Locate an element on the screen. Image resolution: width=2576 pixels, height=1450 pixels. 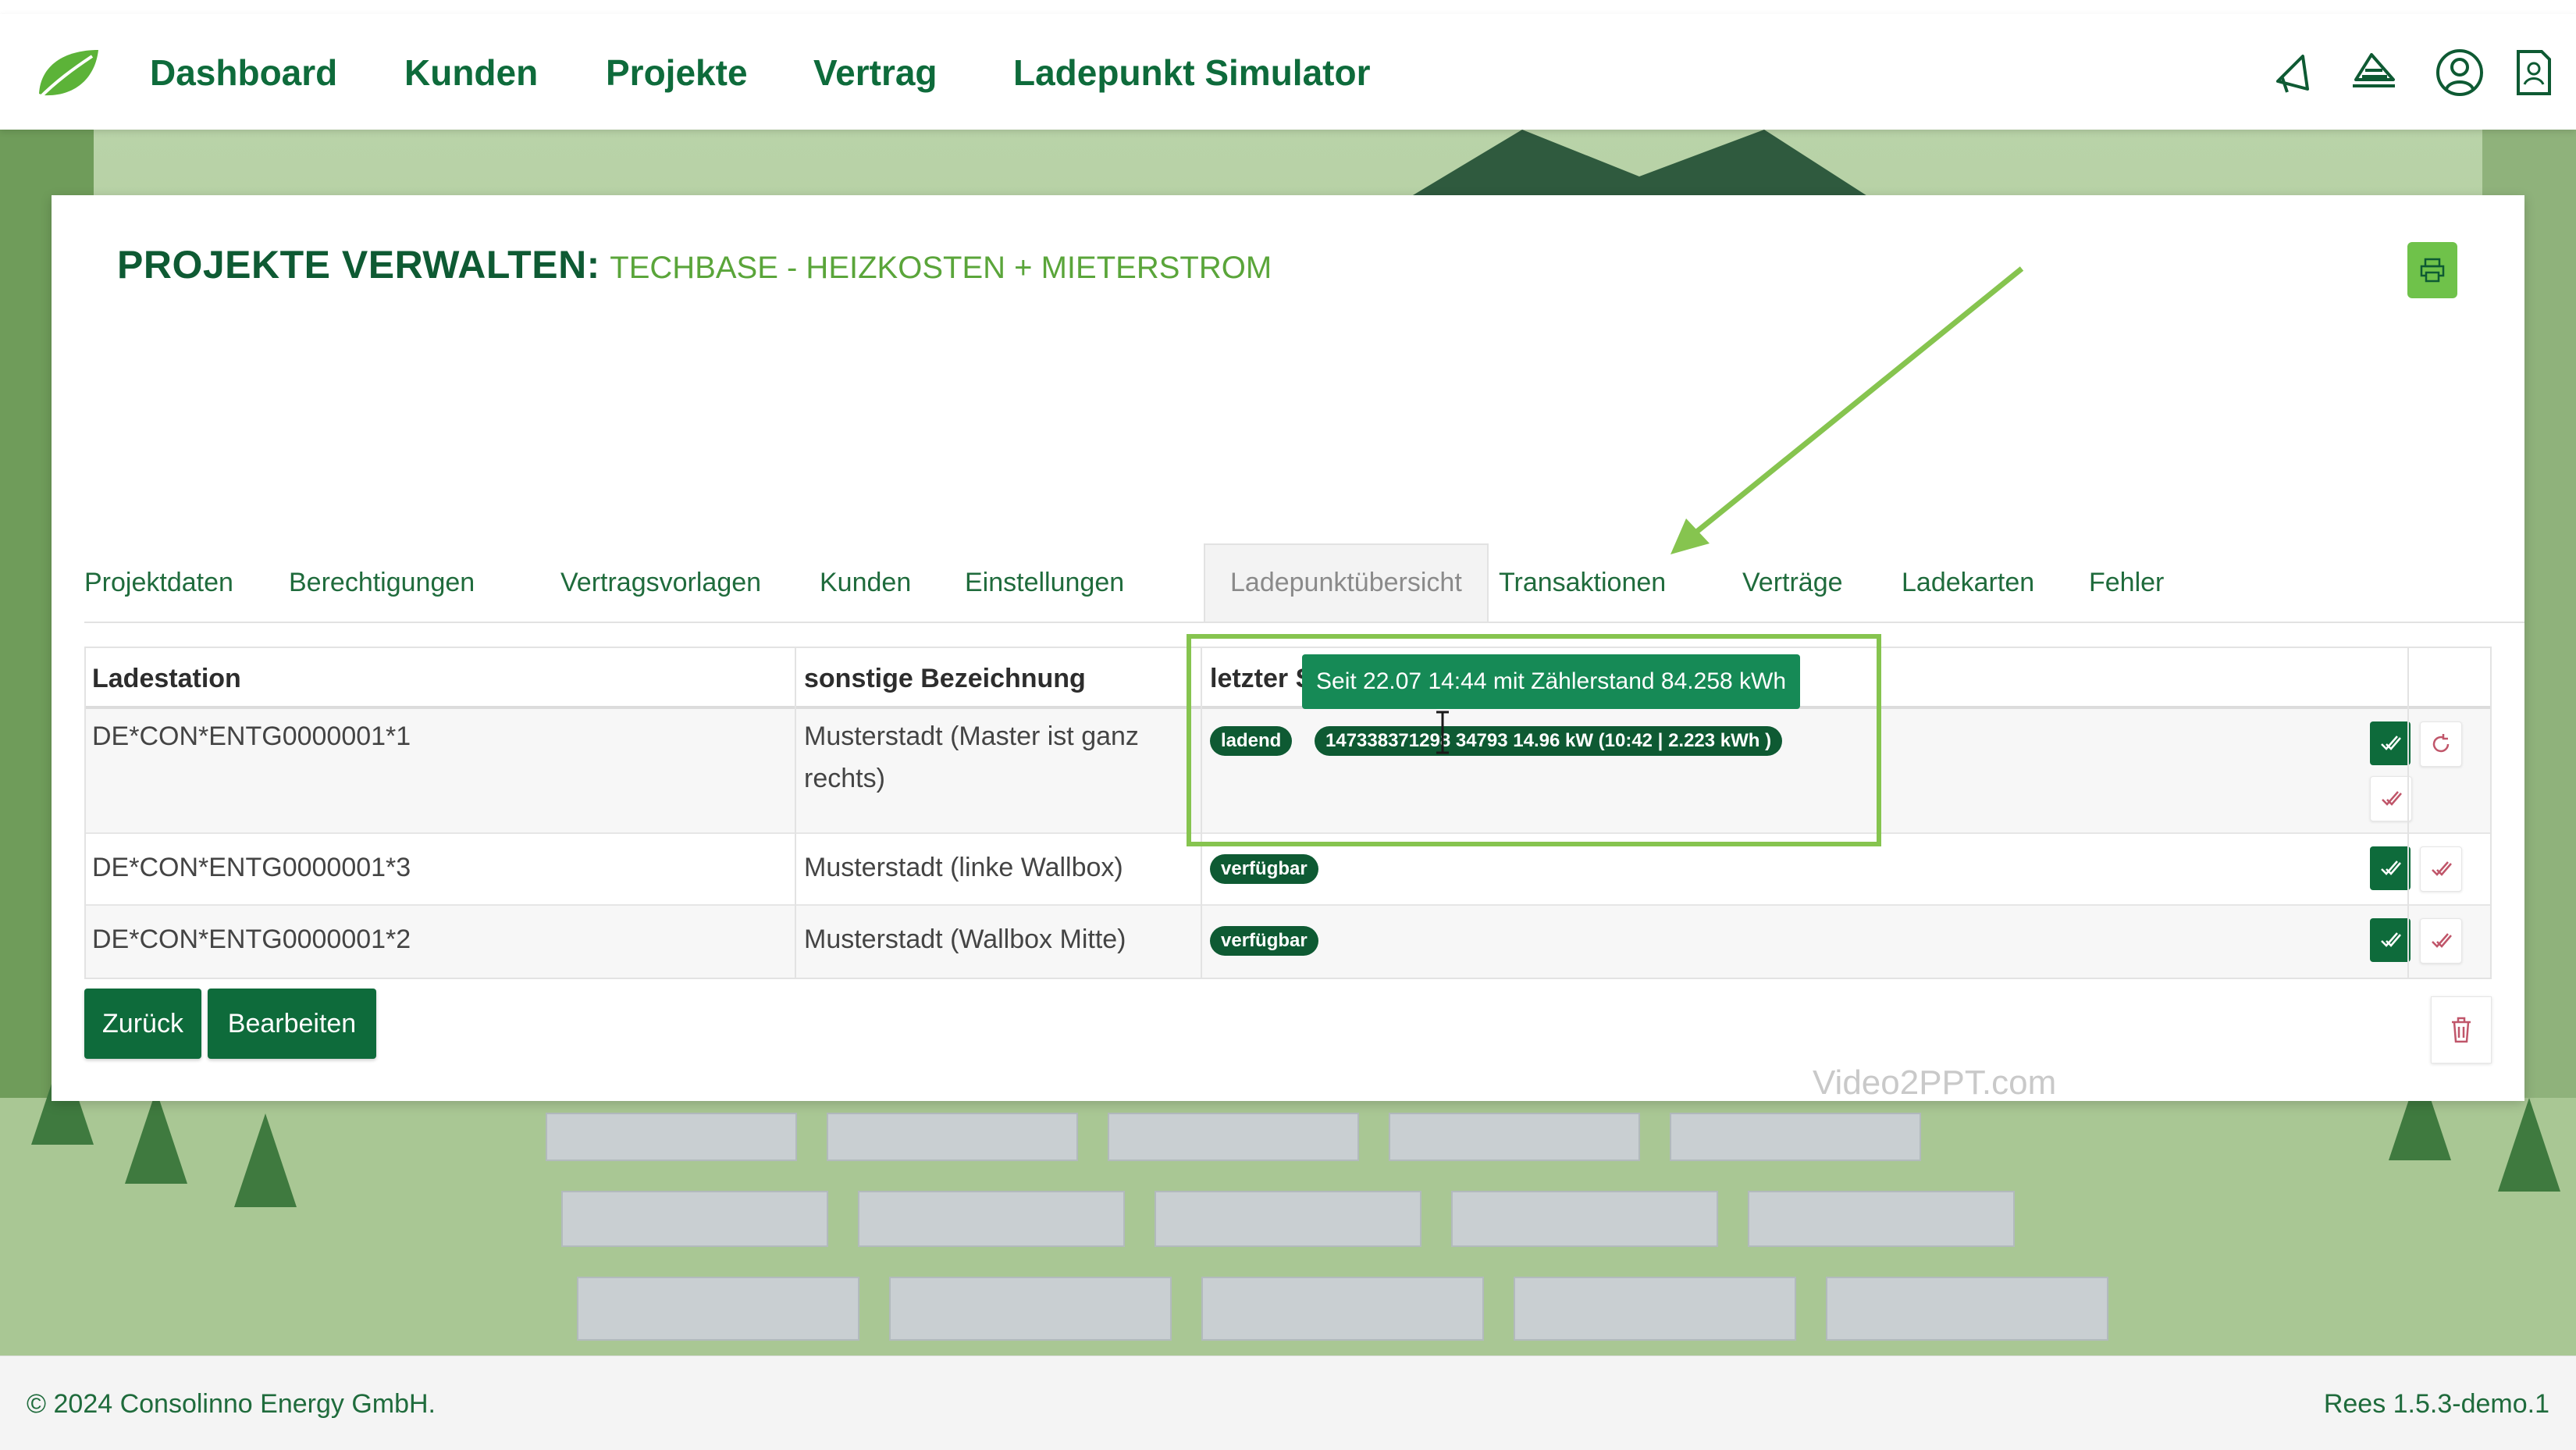
station-id: DE*CON*ENTG0000001*3 is located at coordinates (251, 867).